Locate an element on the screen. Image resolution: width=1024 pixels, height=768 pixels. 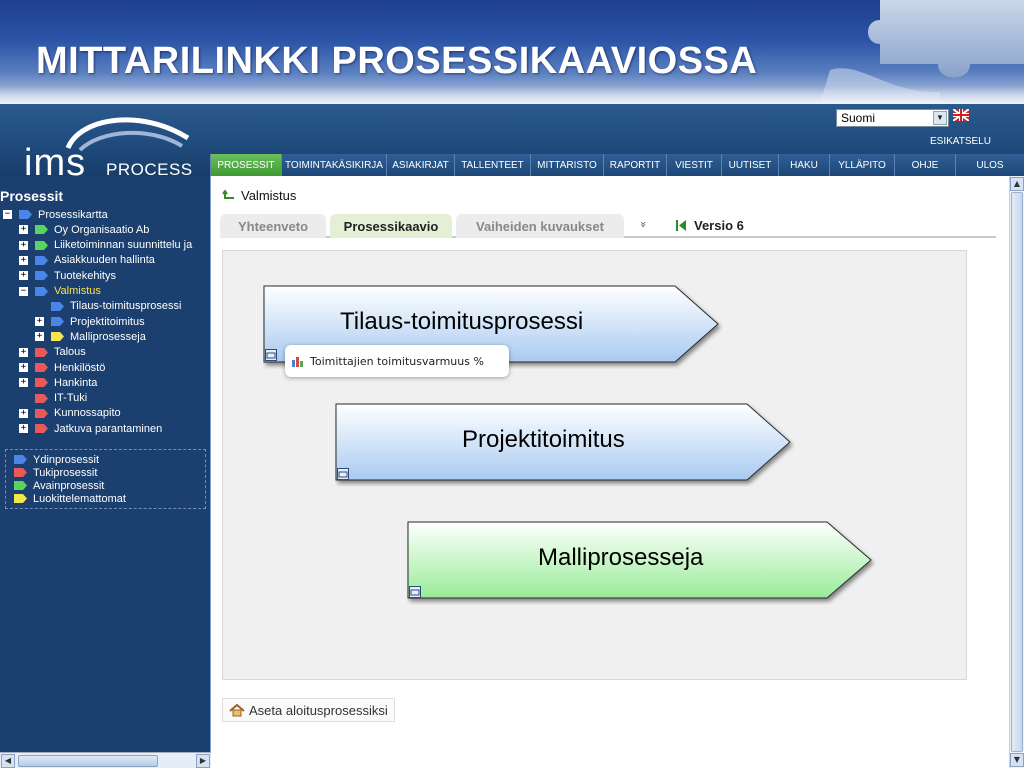
scroll-right-icon: ▶ is located at coordinates (203, 761).